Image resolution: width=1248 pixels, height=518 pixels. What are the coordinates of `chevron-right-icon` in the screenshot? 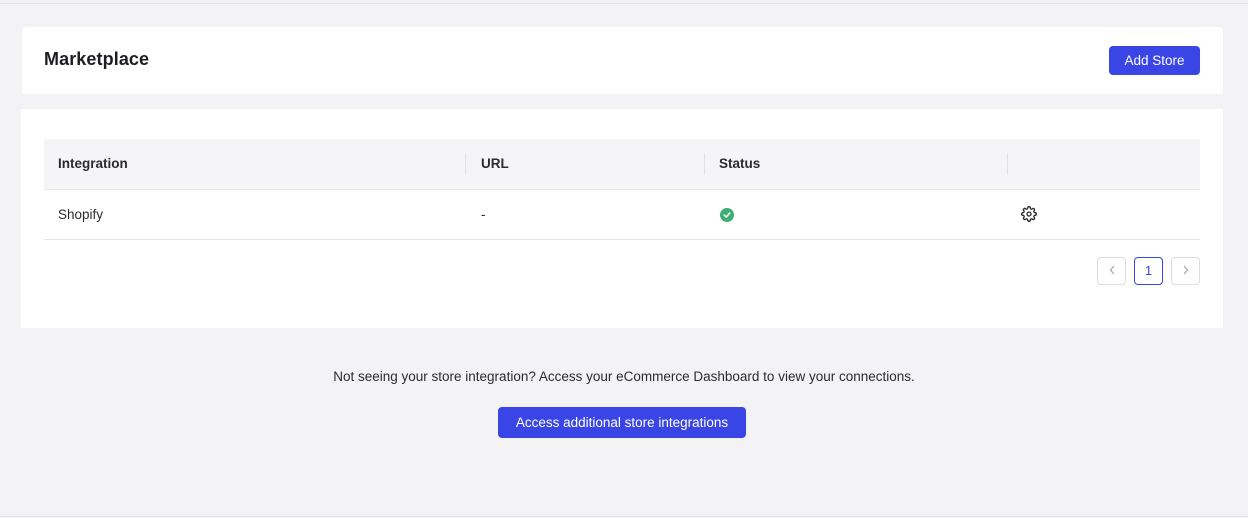 It's located at (1186, 271).